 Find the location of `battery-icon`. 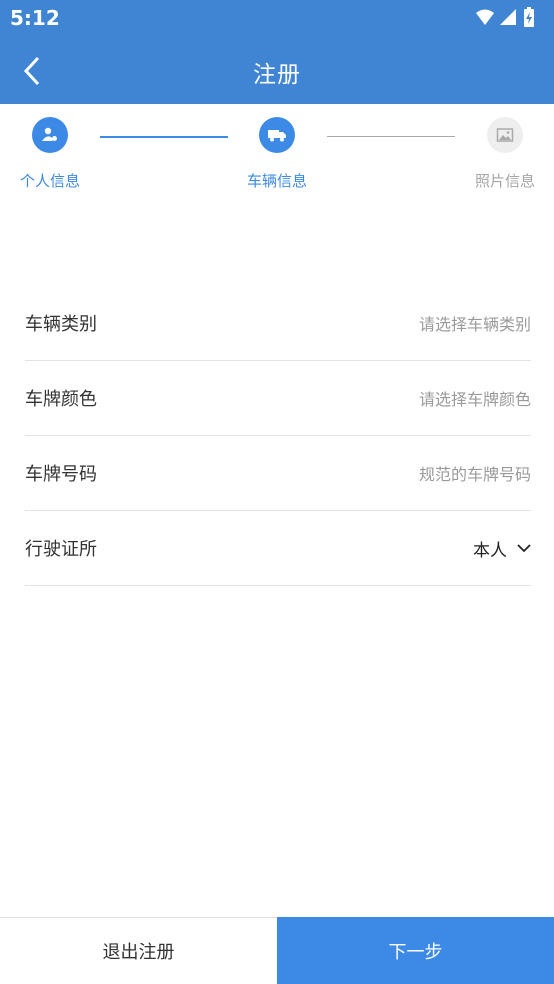

battery-icon is located at coordinates (529, 17).